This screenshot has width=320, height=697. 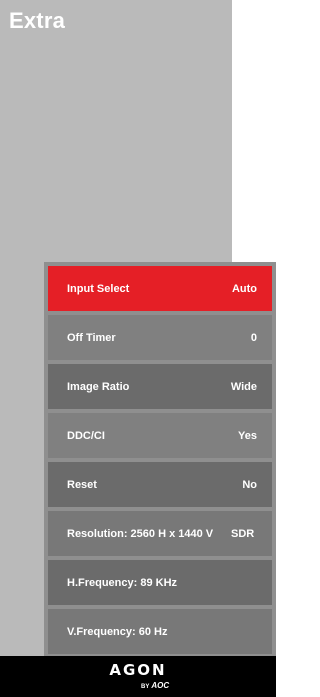 What do you see at coordinates (98, 288) in the screenshot?
I see `menu-item-label: Input Select` at bounding box center [98, 288].